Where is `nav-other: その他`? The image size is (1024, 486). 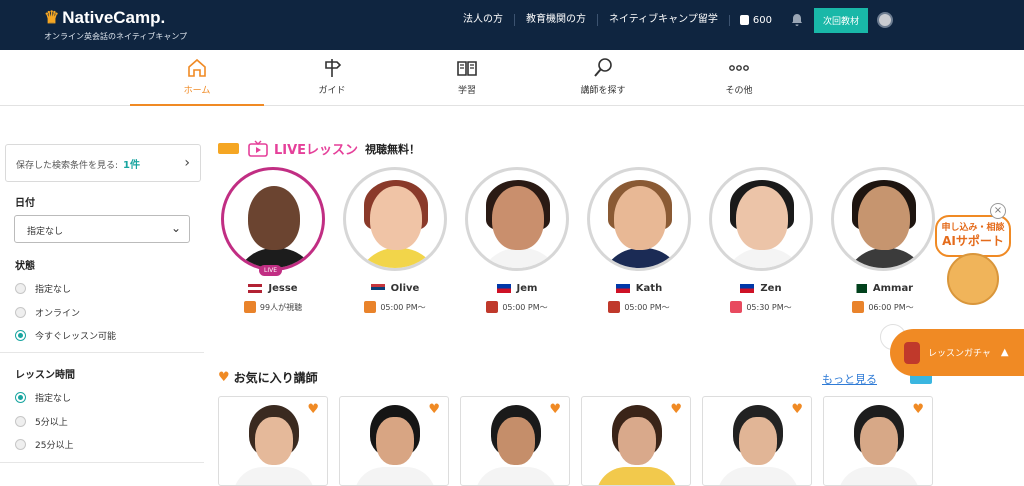
nav-other: その他 is located at coordinates (739, 78).